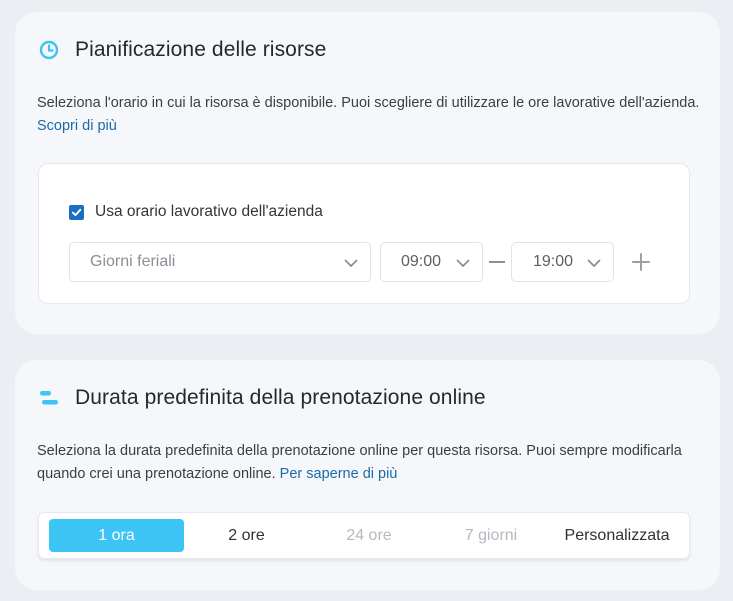  Describe the element at coordinates (220, 262) in the screenshot. I see `days-select: Giorni feriali` at that location.